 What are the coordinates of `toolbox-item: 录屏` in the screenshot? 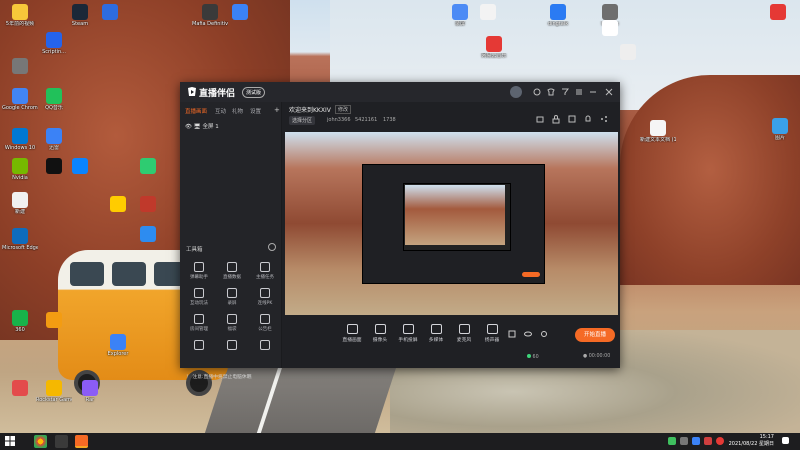 It's located at (232, 297).